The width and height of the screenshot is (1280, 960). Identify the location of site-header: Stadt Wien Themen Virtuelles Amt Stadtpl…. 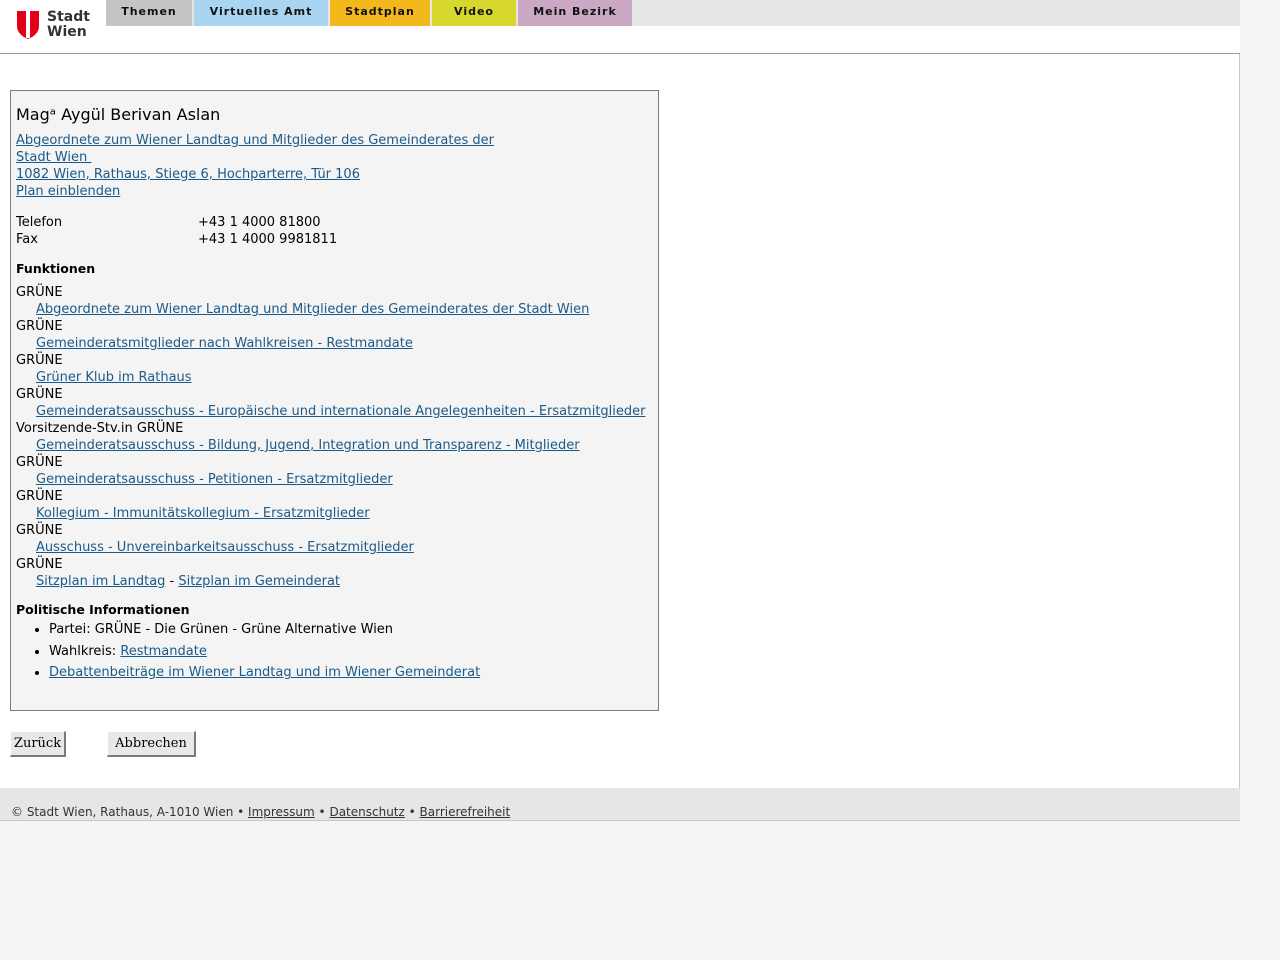
(620, 27).